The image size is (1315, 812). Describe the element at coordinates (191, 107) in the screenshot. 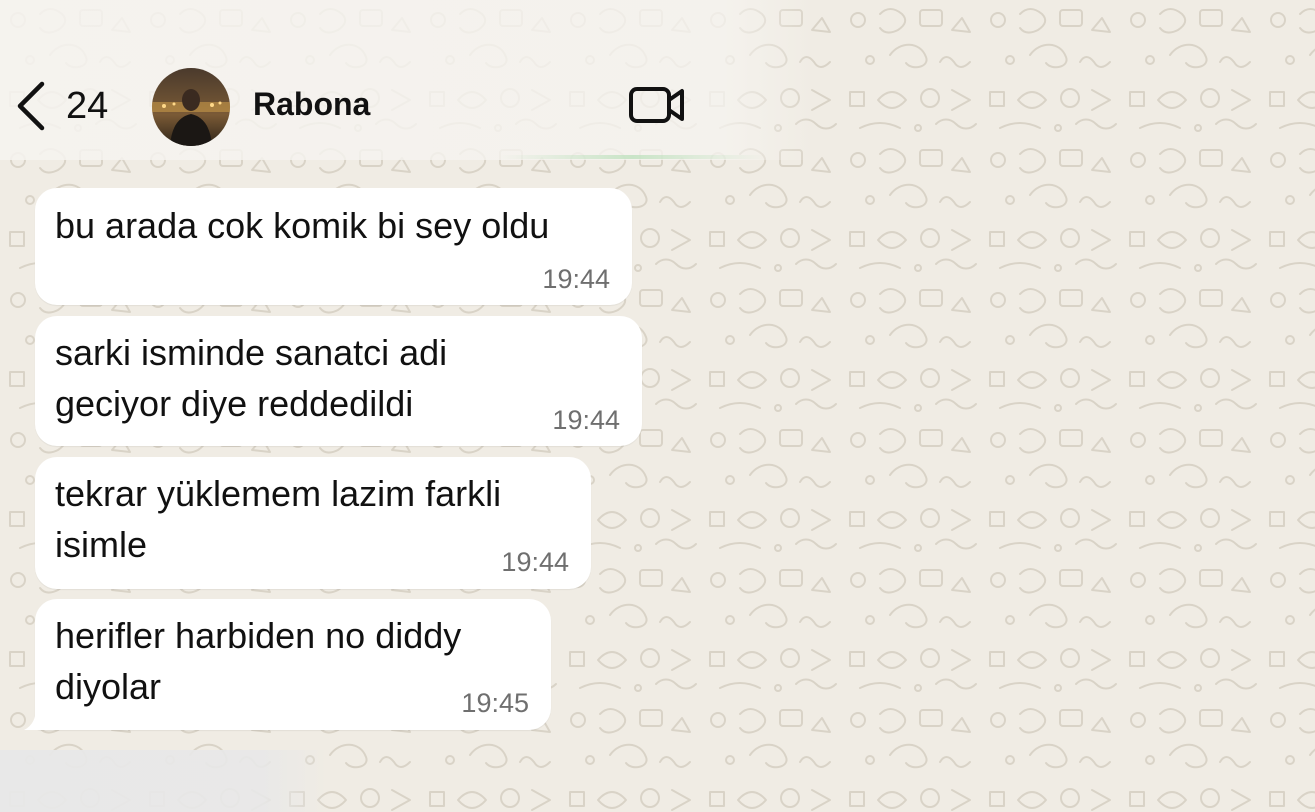

I see `contact-avatar` at that location.